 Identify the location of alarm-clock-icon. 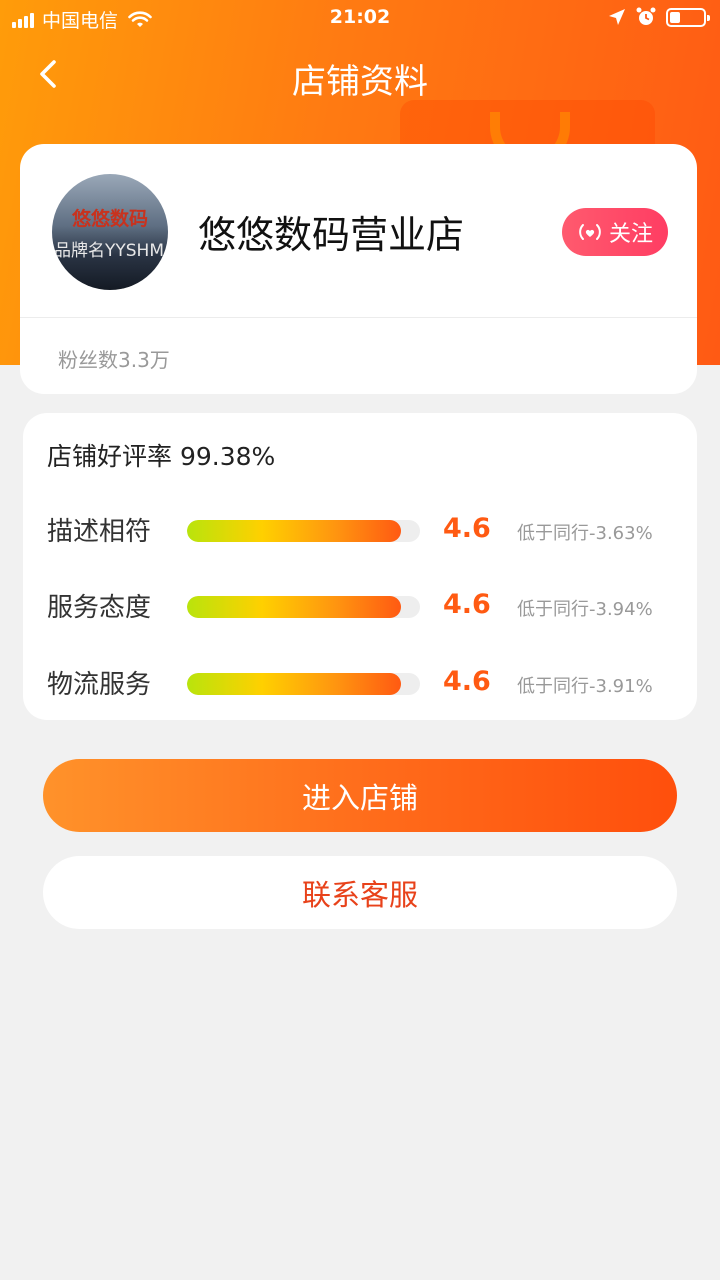
(646, 16).